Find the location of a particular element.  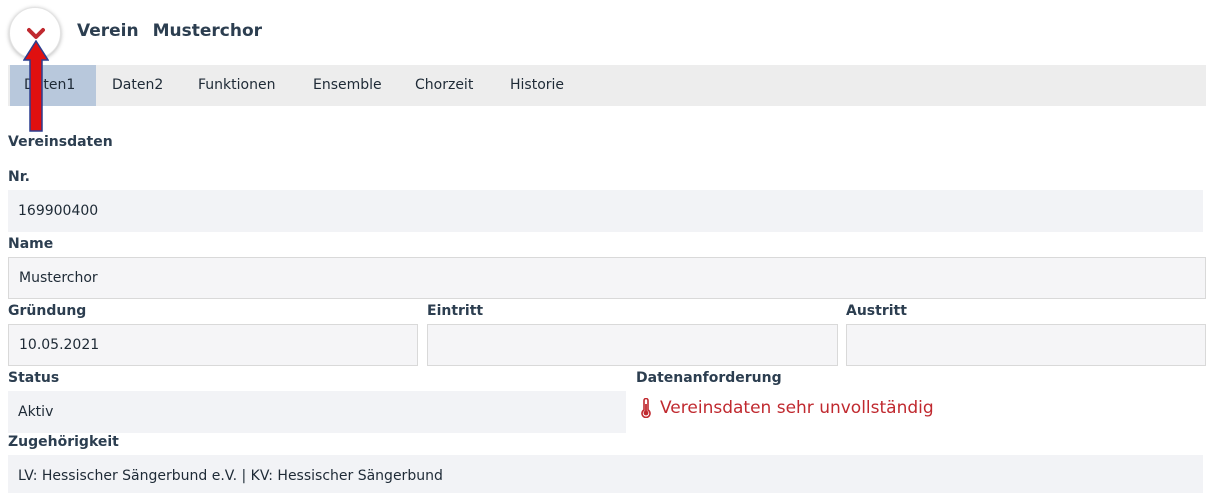

collapse-button is located at coordinates (35, 33).